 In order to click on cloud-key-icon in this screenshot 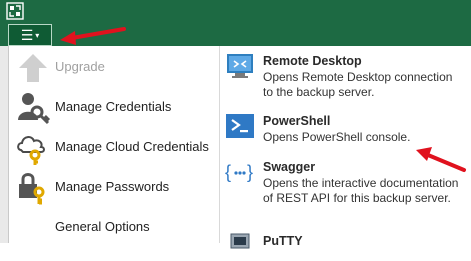, I will do `click(31, 150)`.